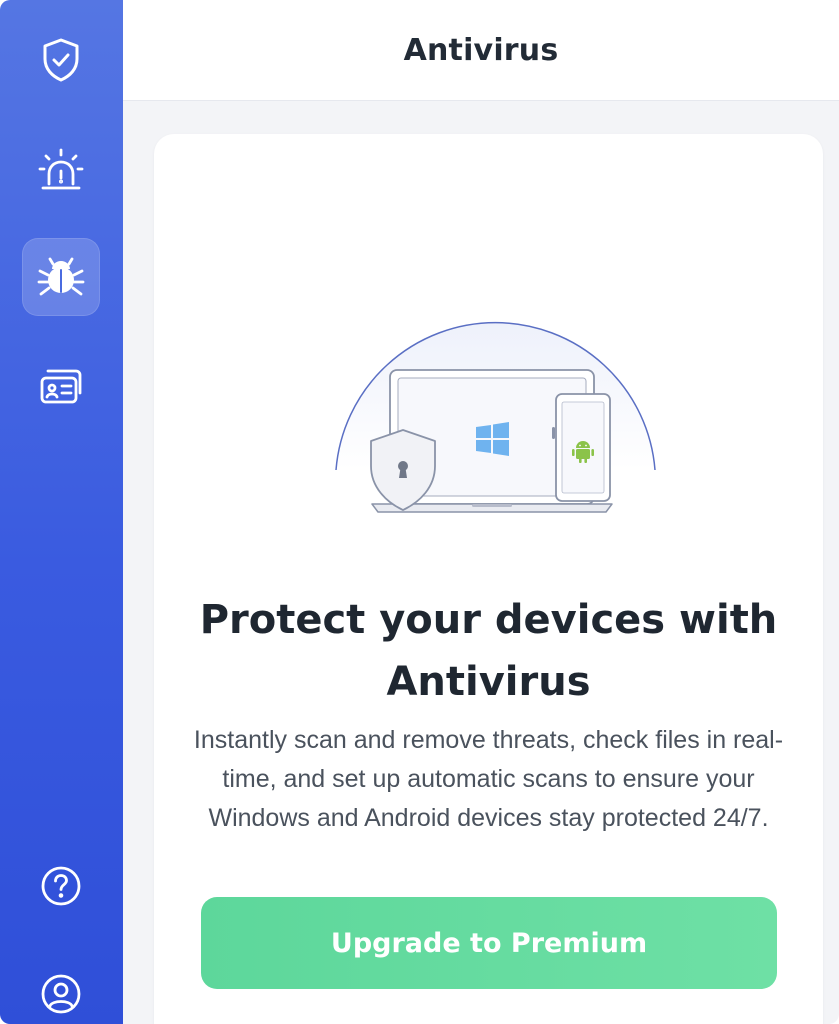  I want to click on sidebar-item-security, so click(61, 60).